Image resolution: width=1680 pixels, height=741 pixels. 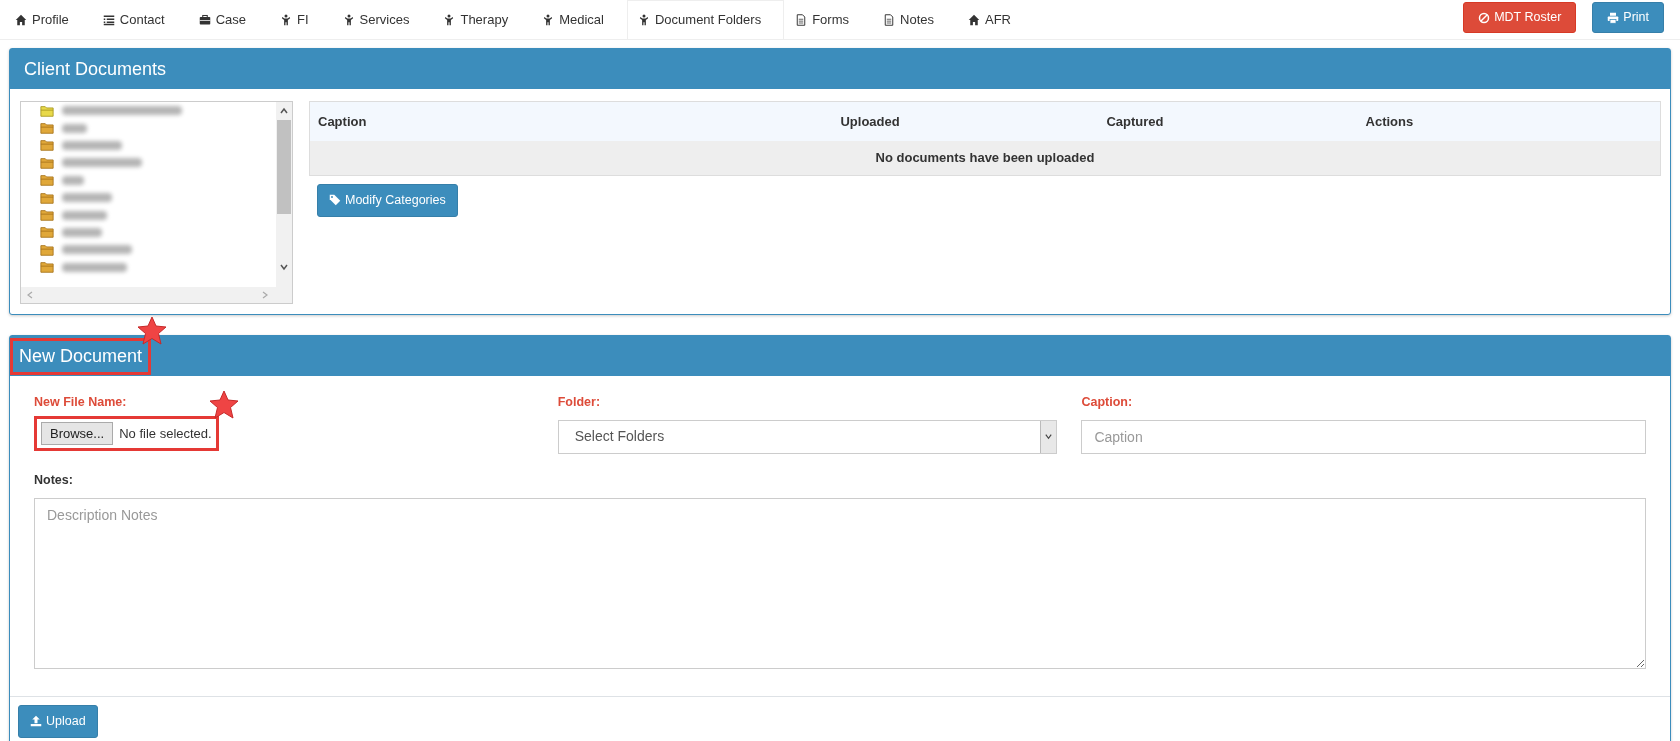 I want to click on field-label: Caption:, so click(x=1107, y=402).